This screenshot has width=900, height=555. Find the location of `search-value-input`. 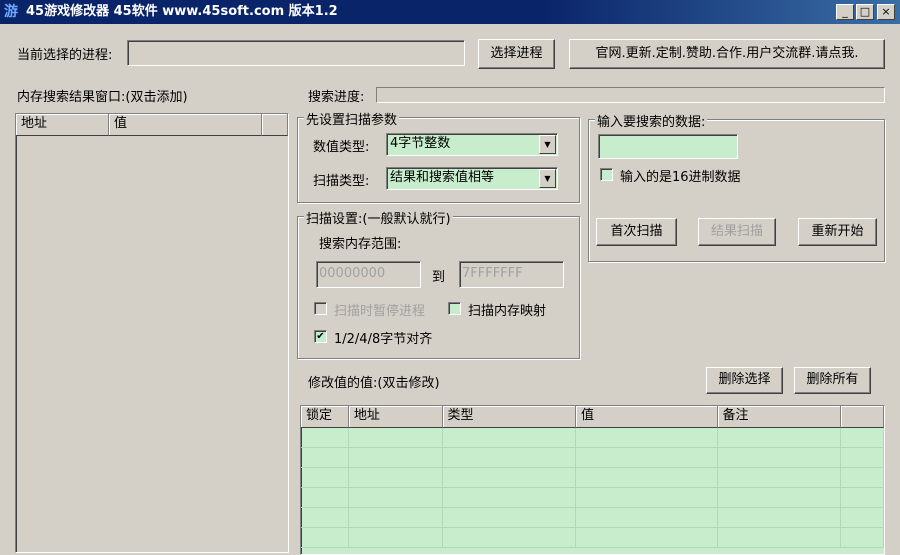

search-value-input is located at coordinates (668, 146).